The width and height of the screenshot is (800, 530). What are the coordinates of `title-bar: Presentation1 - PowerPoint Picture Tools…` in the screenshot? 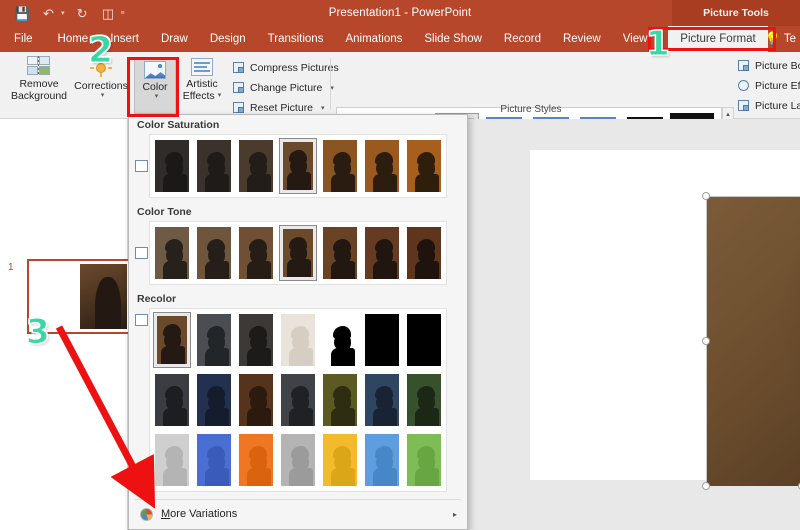 It's located at (400, 13).